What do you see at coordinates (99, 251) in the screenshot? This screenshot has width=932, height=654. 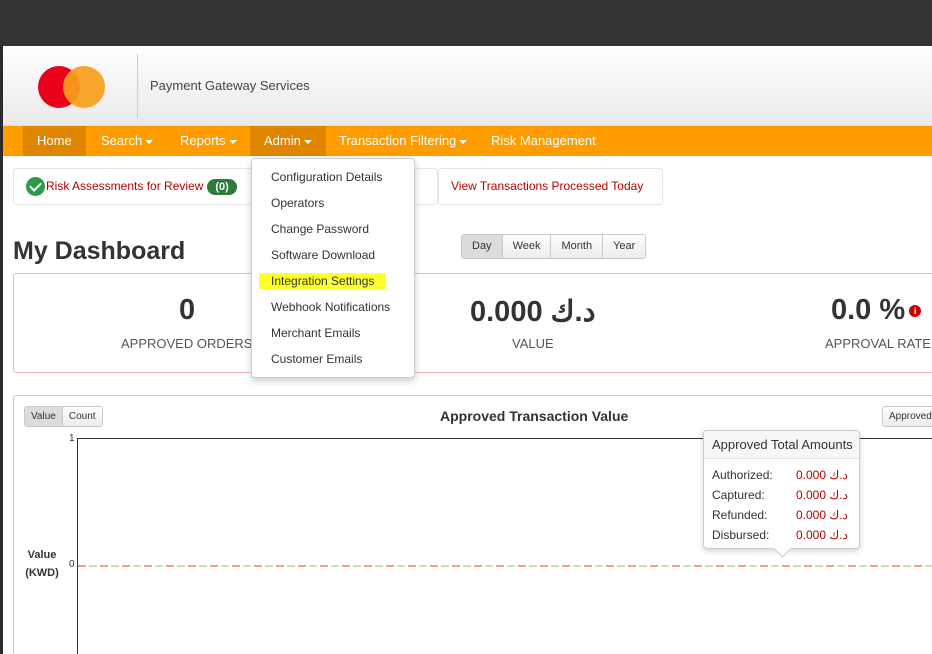 I see `page-title: My Dashboard` at bounding box center [99, 251].